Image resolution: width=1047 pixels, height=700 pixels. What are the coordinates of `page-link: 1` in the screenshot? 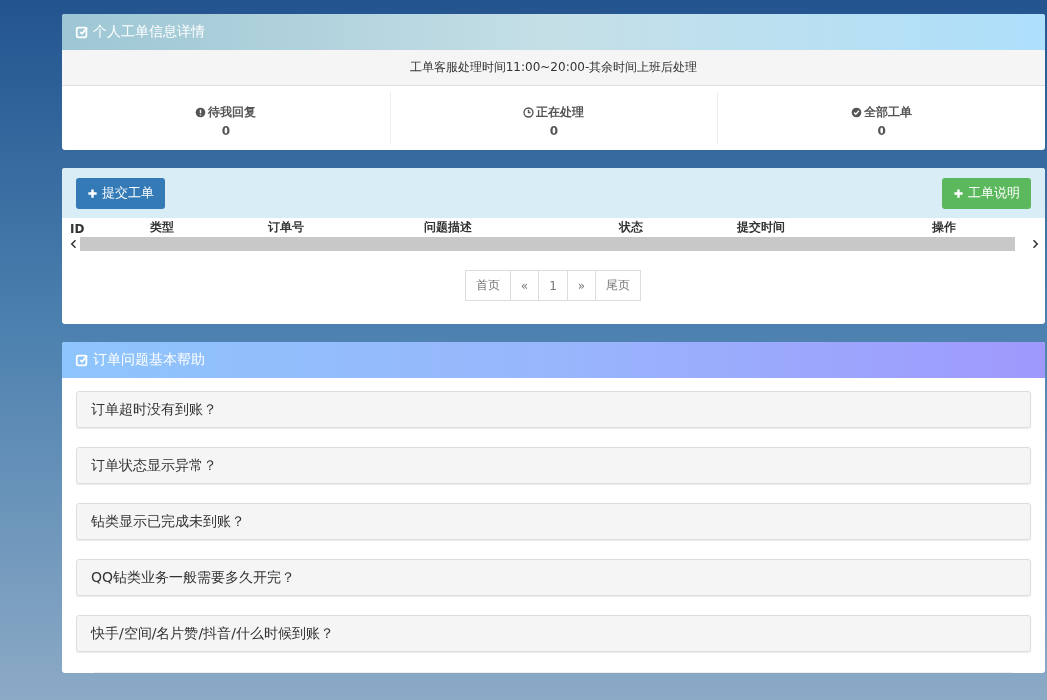 It's located at (553, 285).